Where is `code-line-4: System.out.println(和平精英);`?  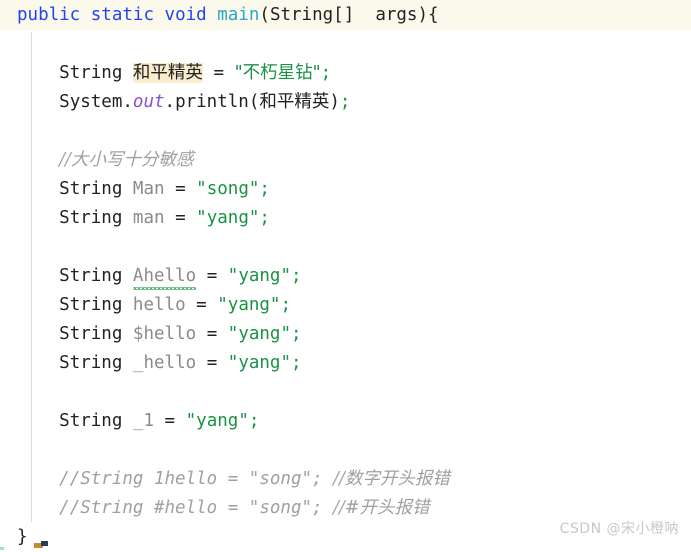 code-line-4: System.out.println(和平精英); is located at coordinates (345, 102).